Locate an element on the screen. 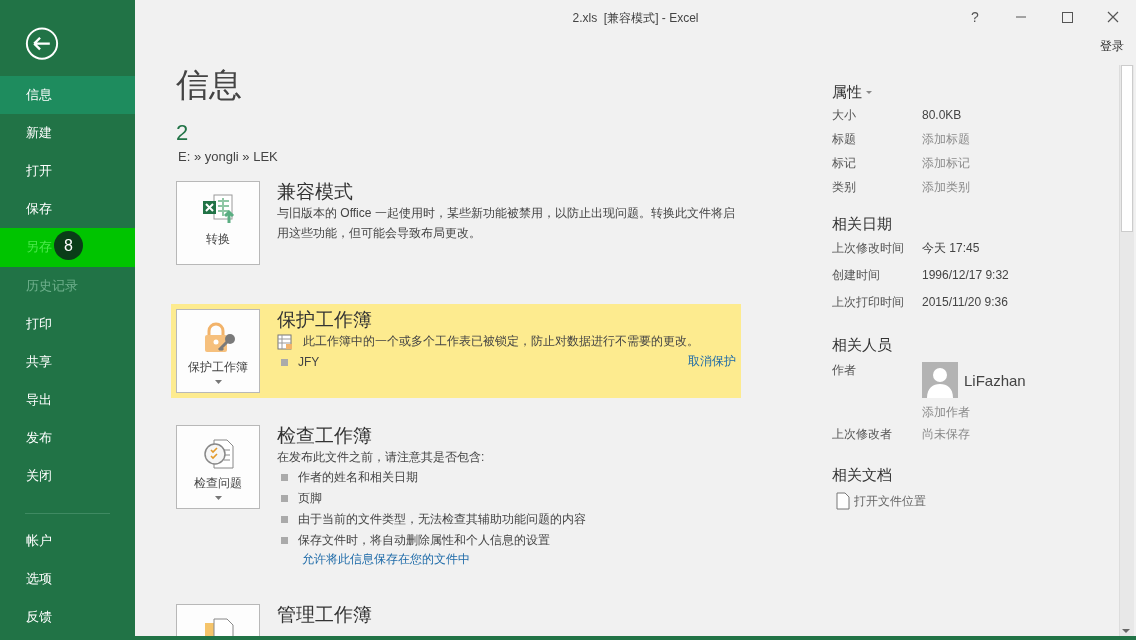  section-heading: 相关人员 is located at coordinates (862, 345).